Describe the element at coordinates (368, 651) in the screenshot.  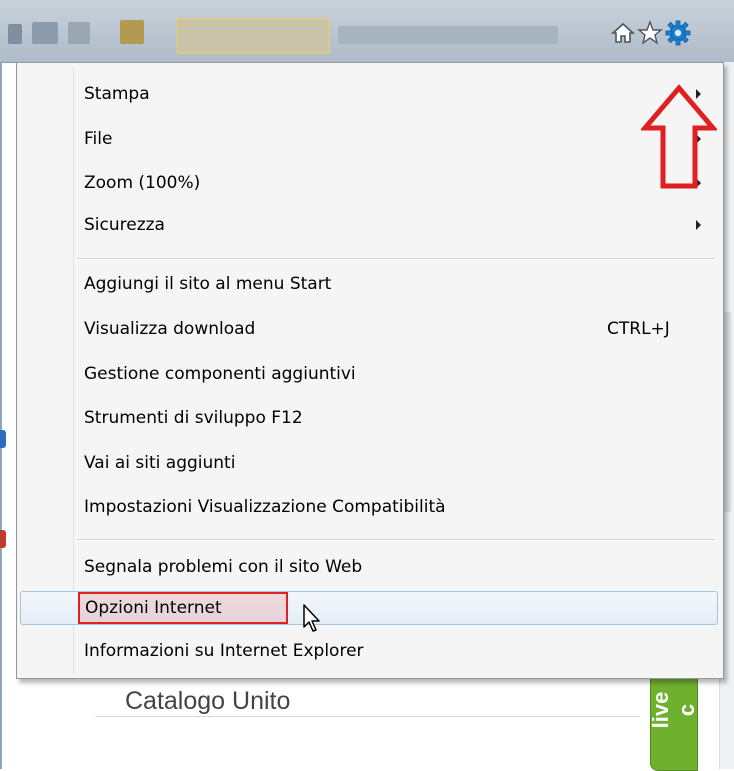
I see `menu-item-about-ie: Informazioni su Internet Explorer` at that location.